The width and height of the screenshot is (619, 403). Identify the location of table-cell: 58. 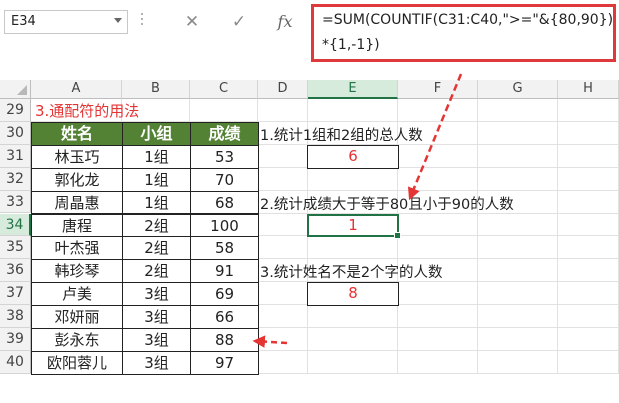
(224, 248).